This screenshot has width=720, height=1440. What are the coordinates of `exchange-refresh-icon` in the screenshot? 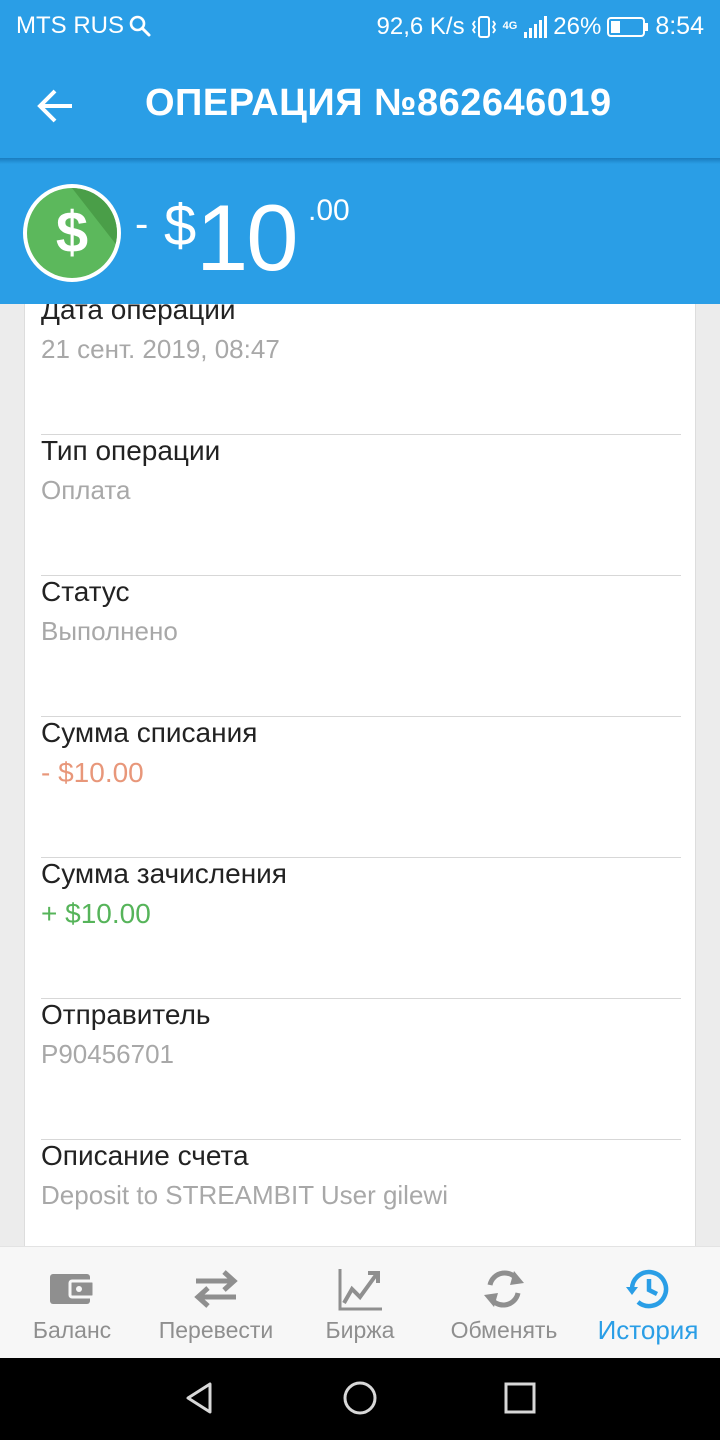 It's located at (504, 1289).